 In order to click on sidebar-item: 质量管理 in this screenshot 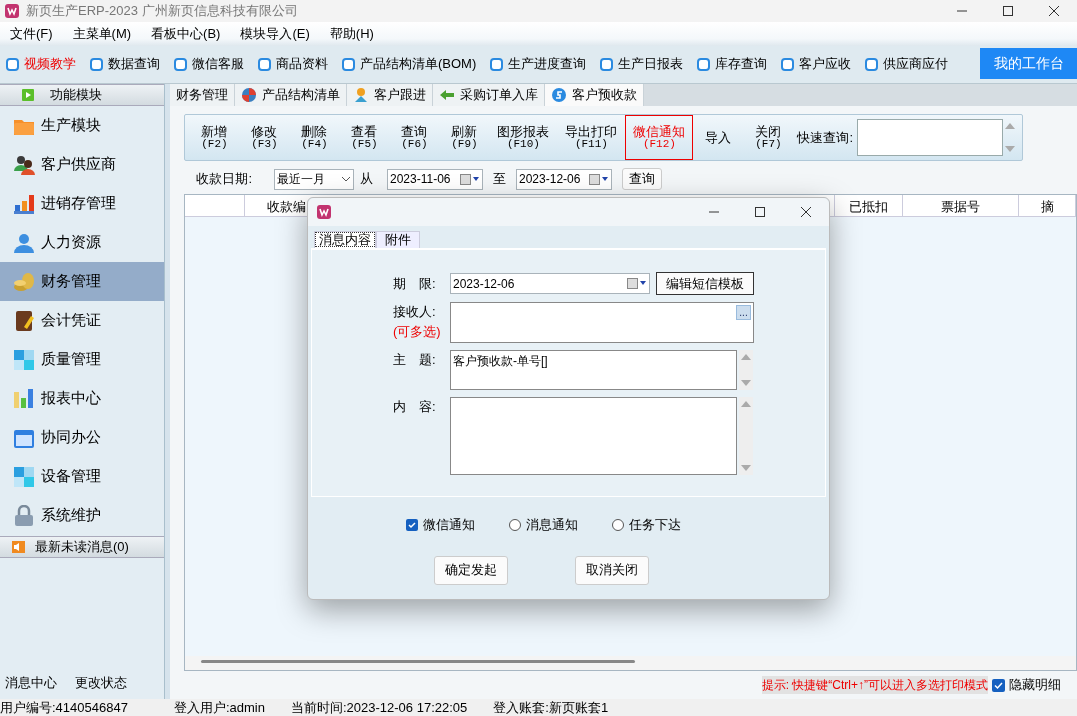, I will do `click(82, 359)`.